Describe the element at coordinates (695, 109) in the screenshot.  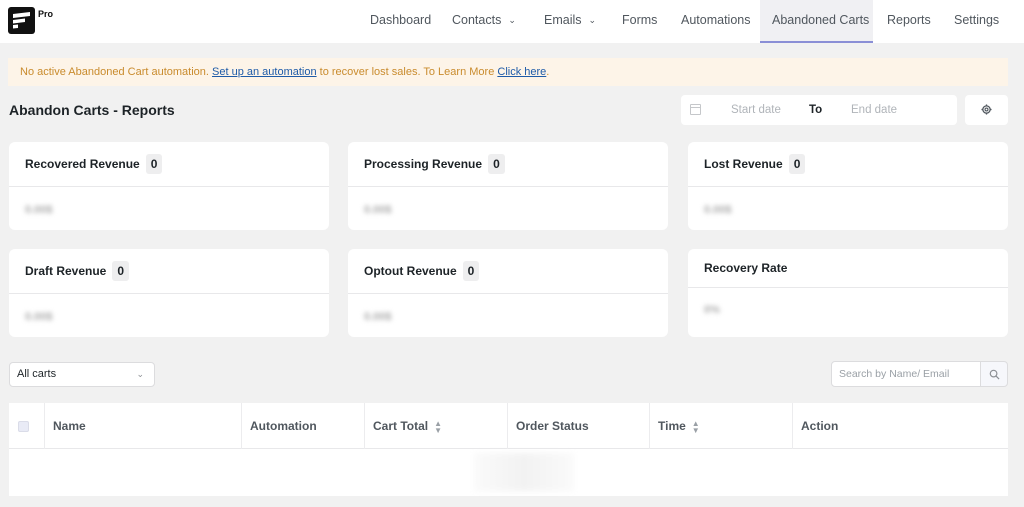
I see `calendar-icon` at that location.